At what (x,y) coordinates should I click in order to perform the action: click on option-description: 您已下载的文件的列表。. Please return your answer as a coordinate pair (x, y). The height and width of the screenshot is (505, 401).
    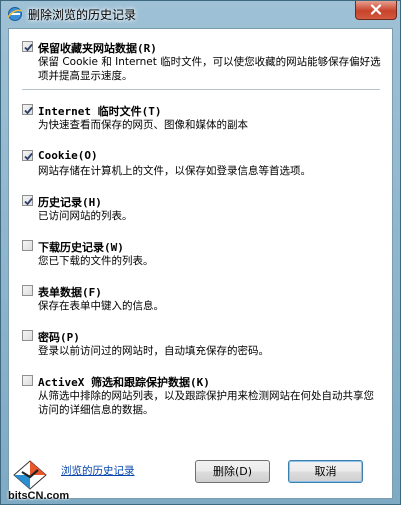
    Looking at the image, I should click on (96, 261).